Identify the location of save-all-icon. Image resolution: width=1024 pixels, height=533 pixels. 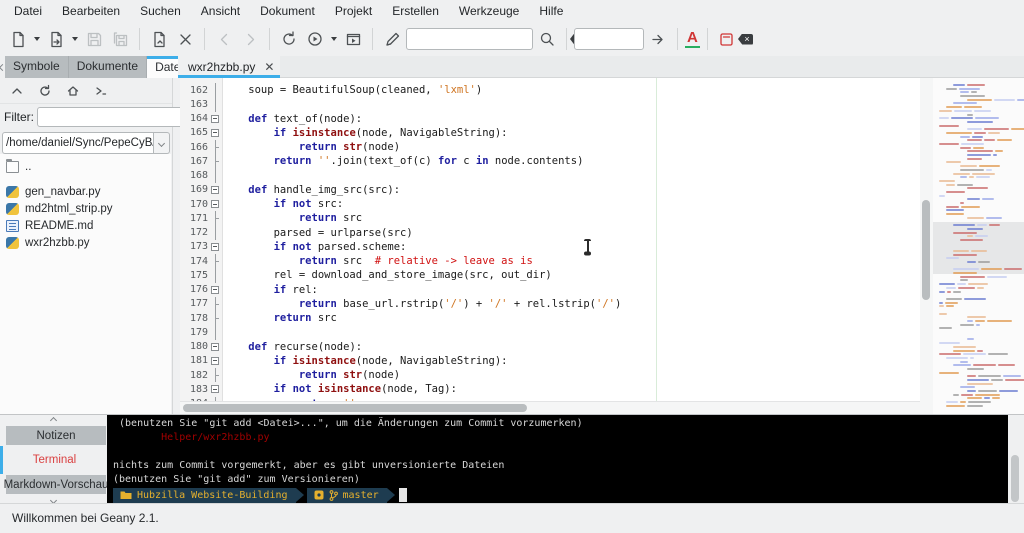
(120, 39).